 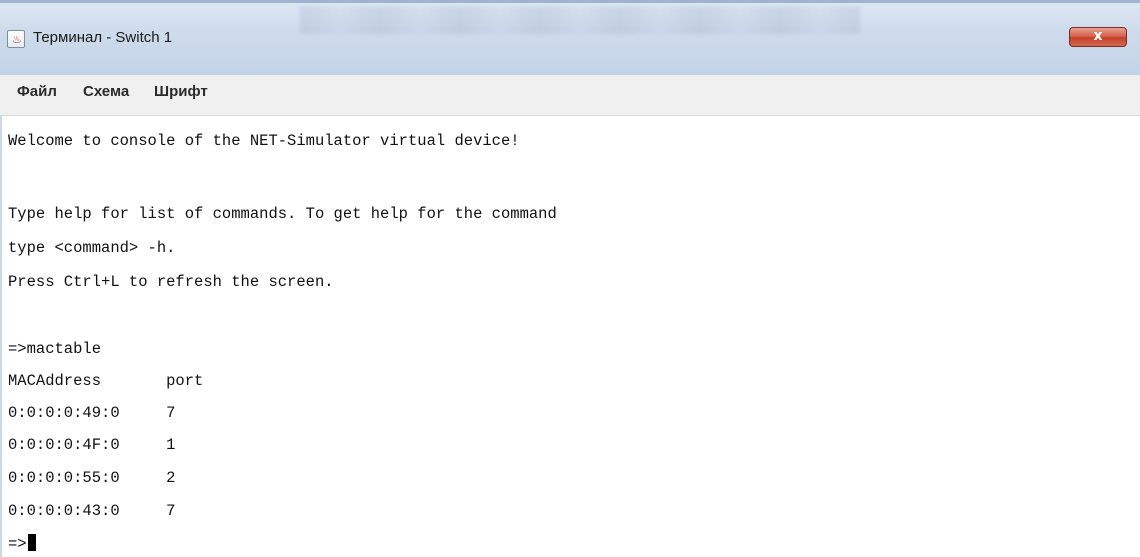 I want to click on title-bar: ♨ Терминал - Switch 1 x, so click(x=570, y=38).